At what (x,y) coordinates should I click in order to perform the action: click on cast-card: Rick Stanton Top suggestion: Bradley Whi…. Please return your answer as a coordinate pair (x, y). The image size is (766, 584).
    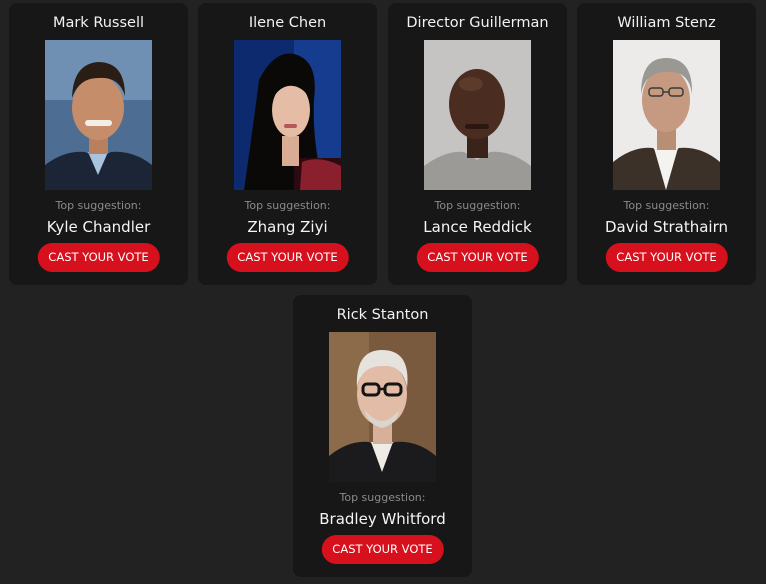
    Looking at the image, I should click on (382, 436).